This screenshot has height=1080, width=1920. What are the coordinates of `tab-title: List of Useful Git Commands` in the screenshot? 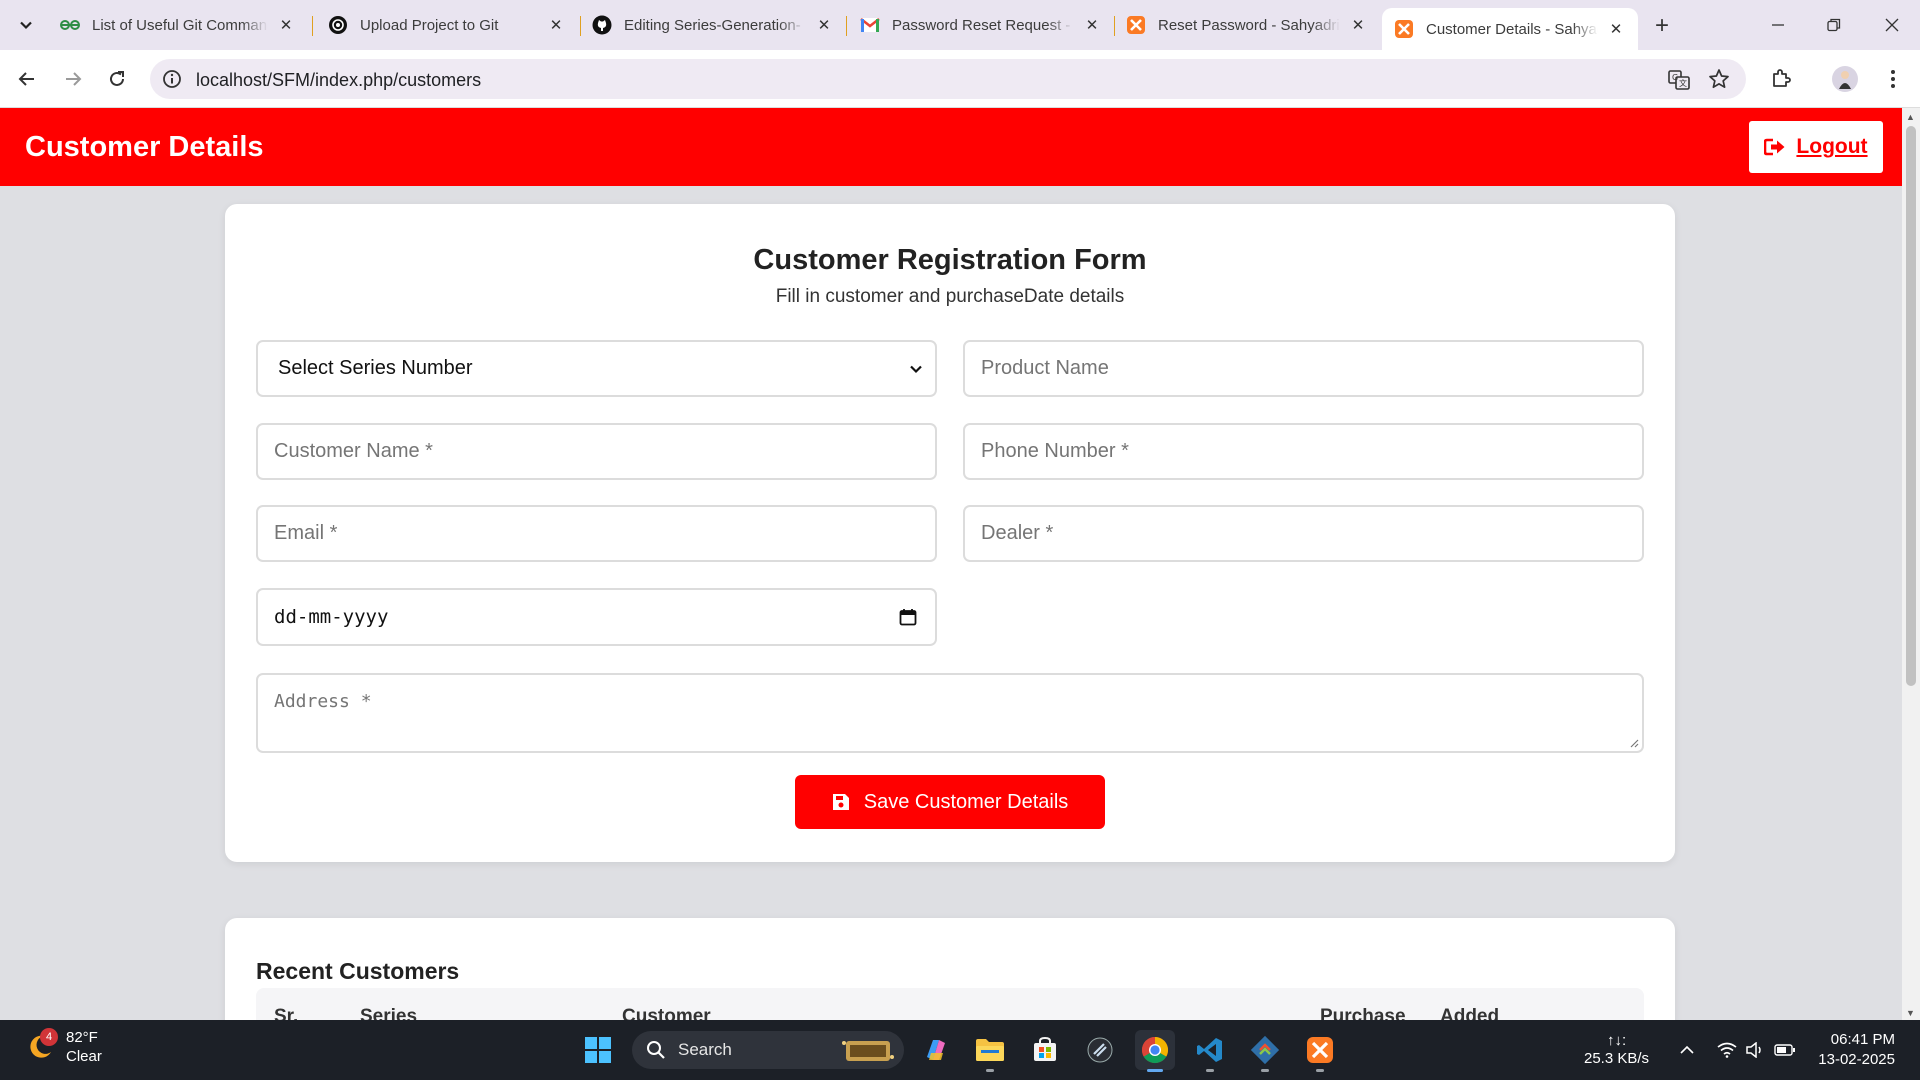 It's located at (180, 25).